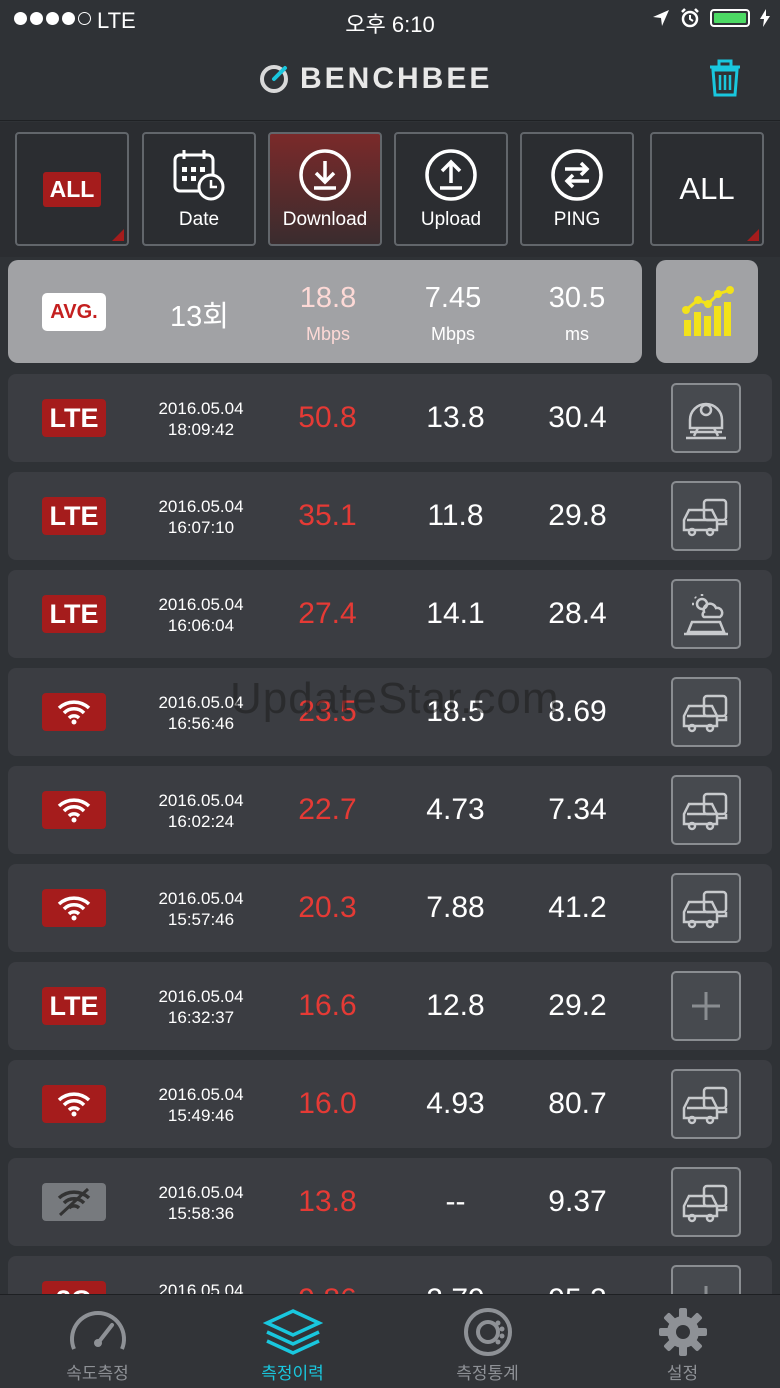 This screenshot has width=780, height=1388. What do you see at coordinates (201, 1105) in the screenshot?
I see `row-datetime: 2016.05.04 15:49:46` at bounding box center [201, 1105].